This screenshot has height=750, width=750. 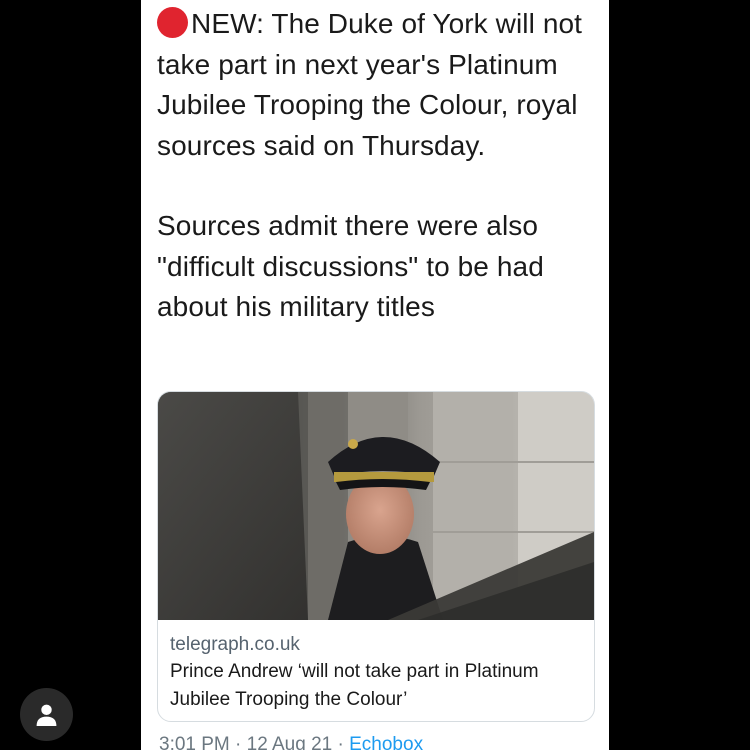 I want to click on tweet-source-link: Echobox, so click(x=386, y=742).